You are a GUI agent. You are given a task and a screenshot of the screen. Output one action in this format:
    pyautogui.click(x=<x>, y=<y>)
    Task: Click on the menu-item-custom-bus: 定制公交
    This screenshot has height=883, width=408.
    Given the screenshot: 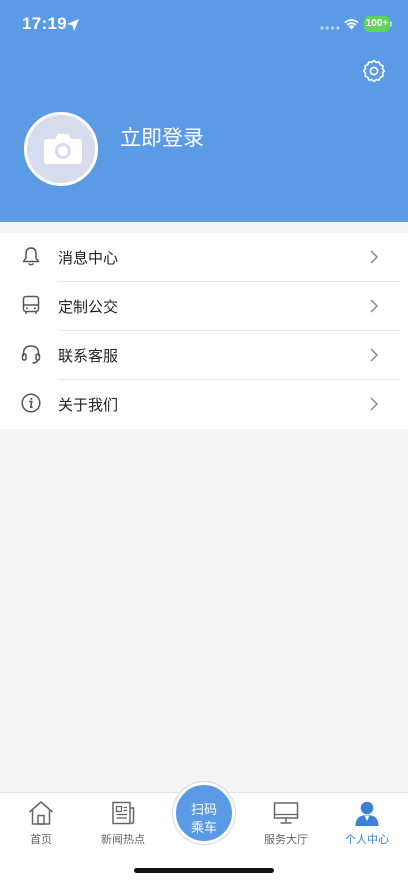 What is the action you would take?
    pyautogui.click(x=204, y=306)
    